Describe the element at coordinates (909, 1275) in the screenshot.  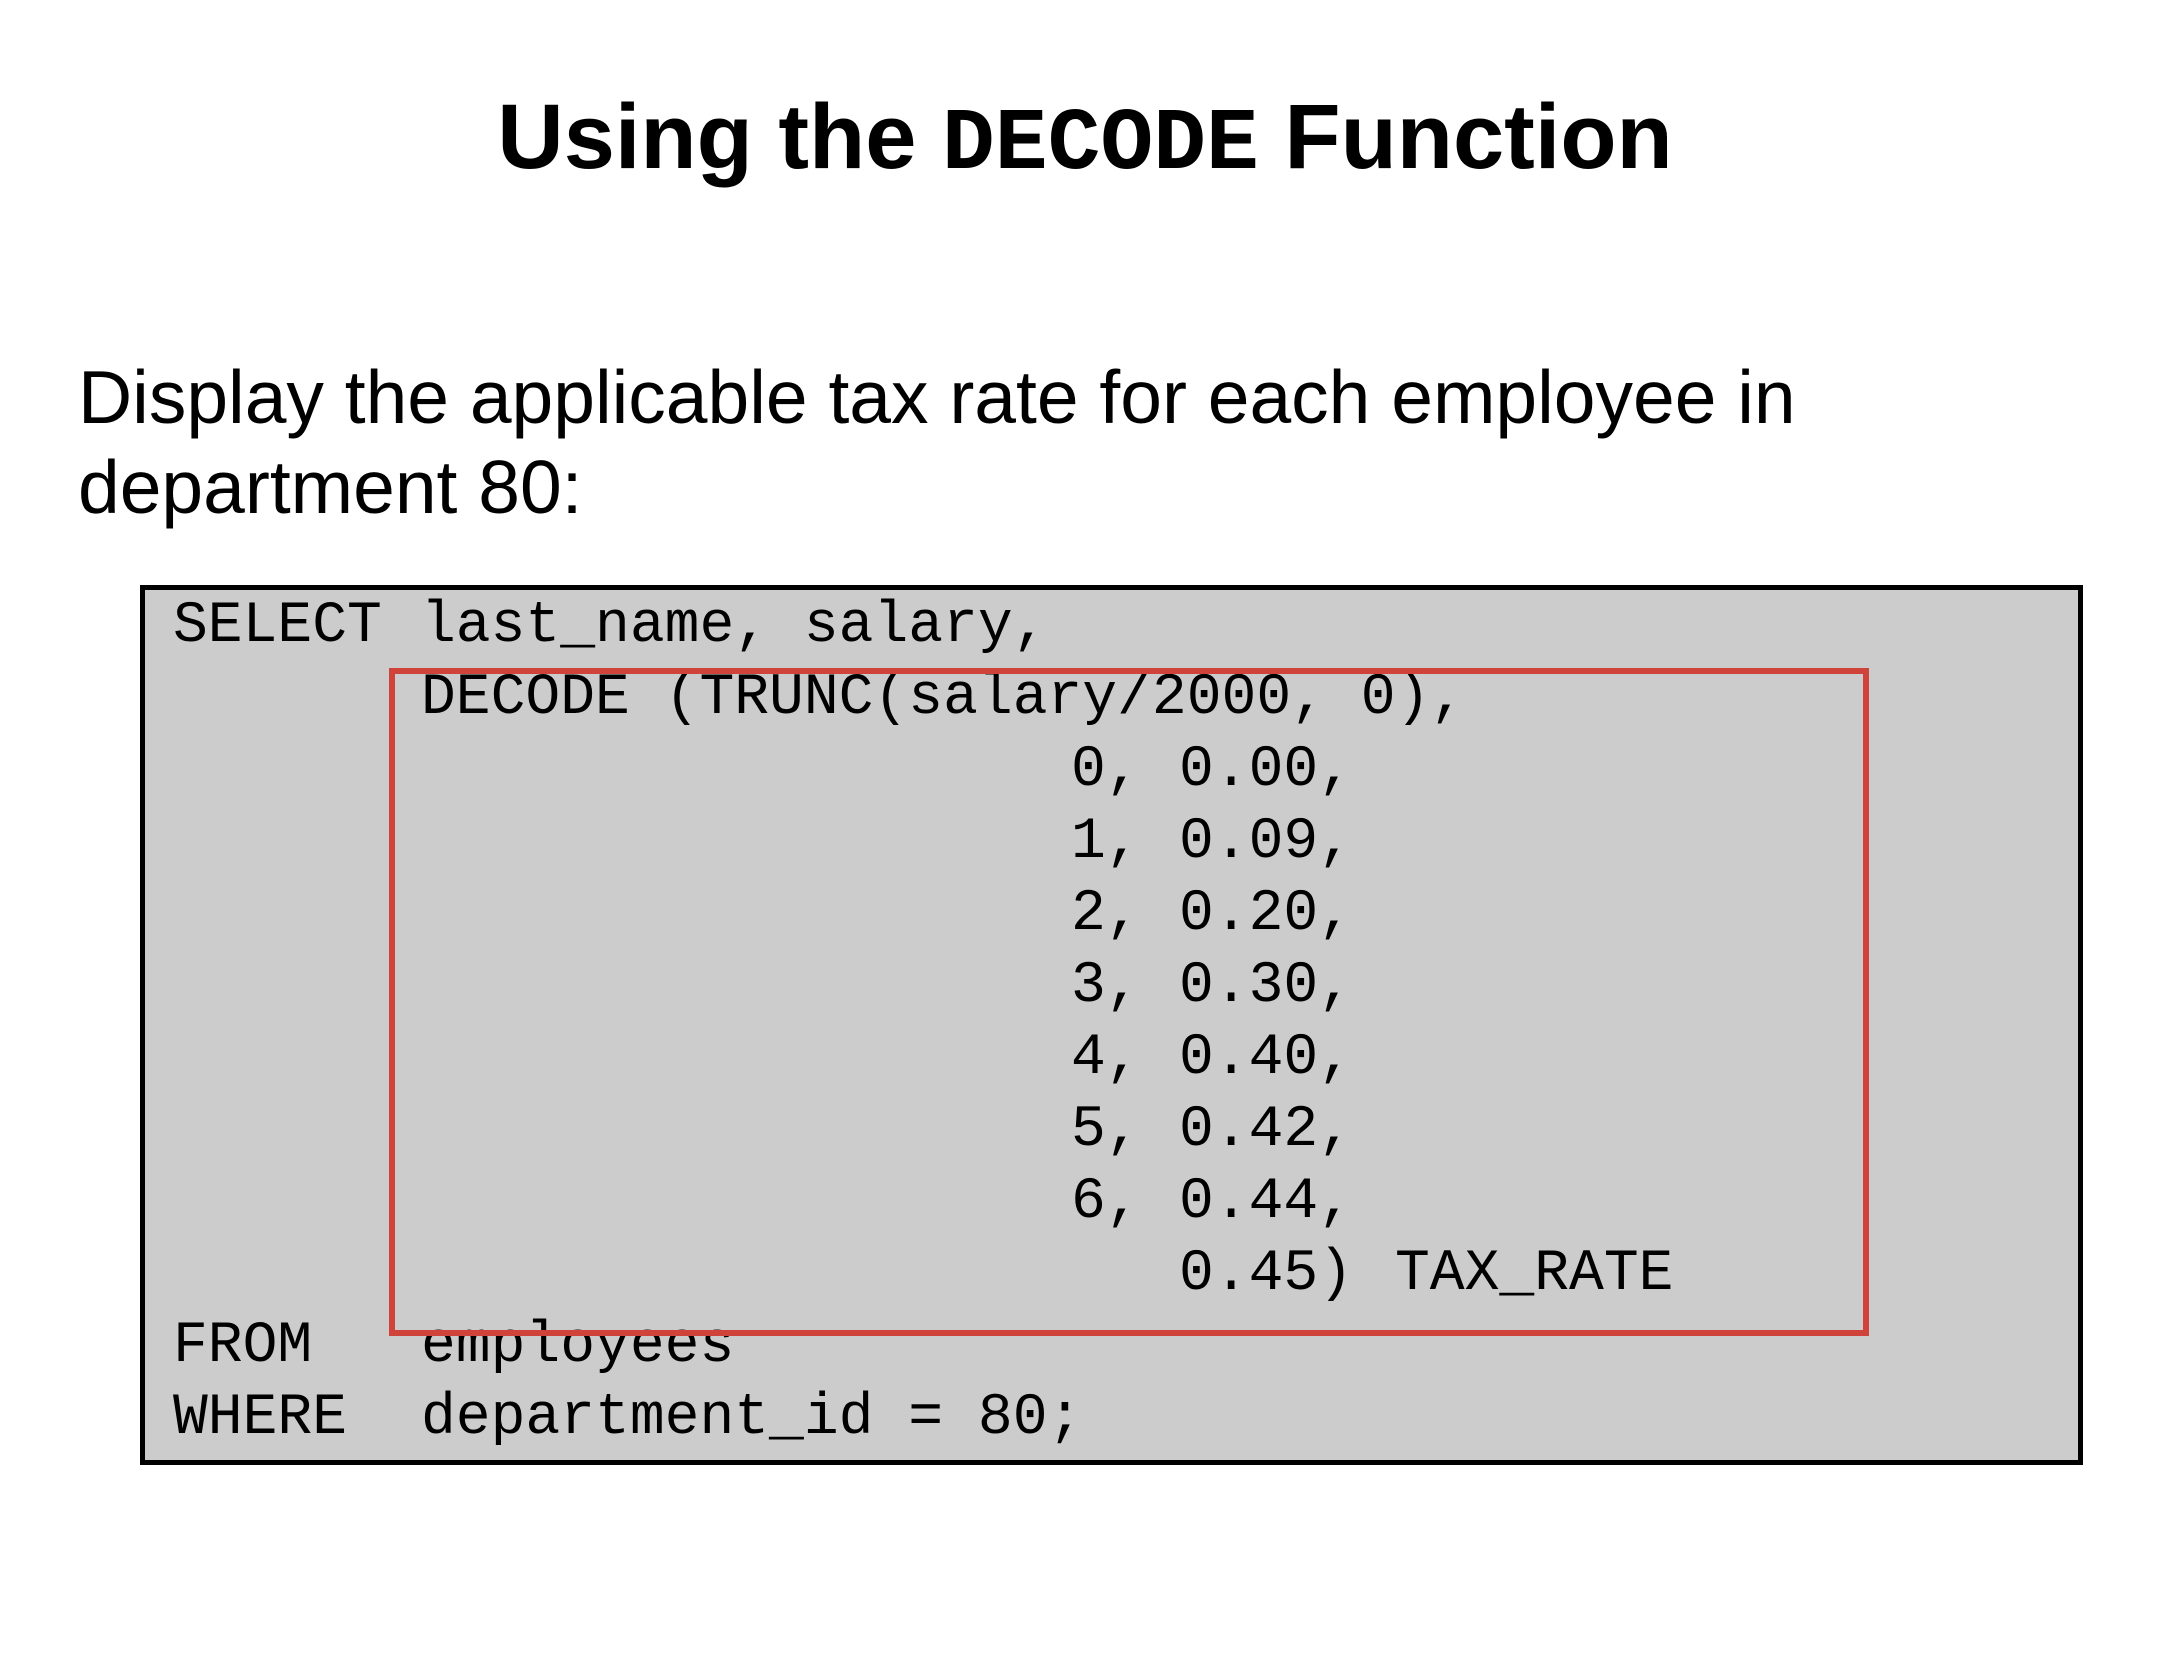
I see `code-line-default: 0.45) TAX_RATE` at that location.